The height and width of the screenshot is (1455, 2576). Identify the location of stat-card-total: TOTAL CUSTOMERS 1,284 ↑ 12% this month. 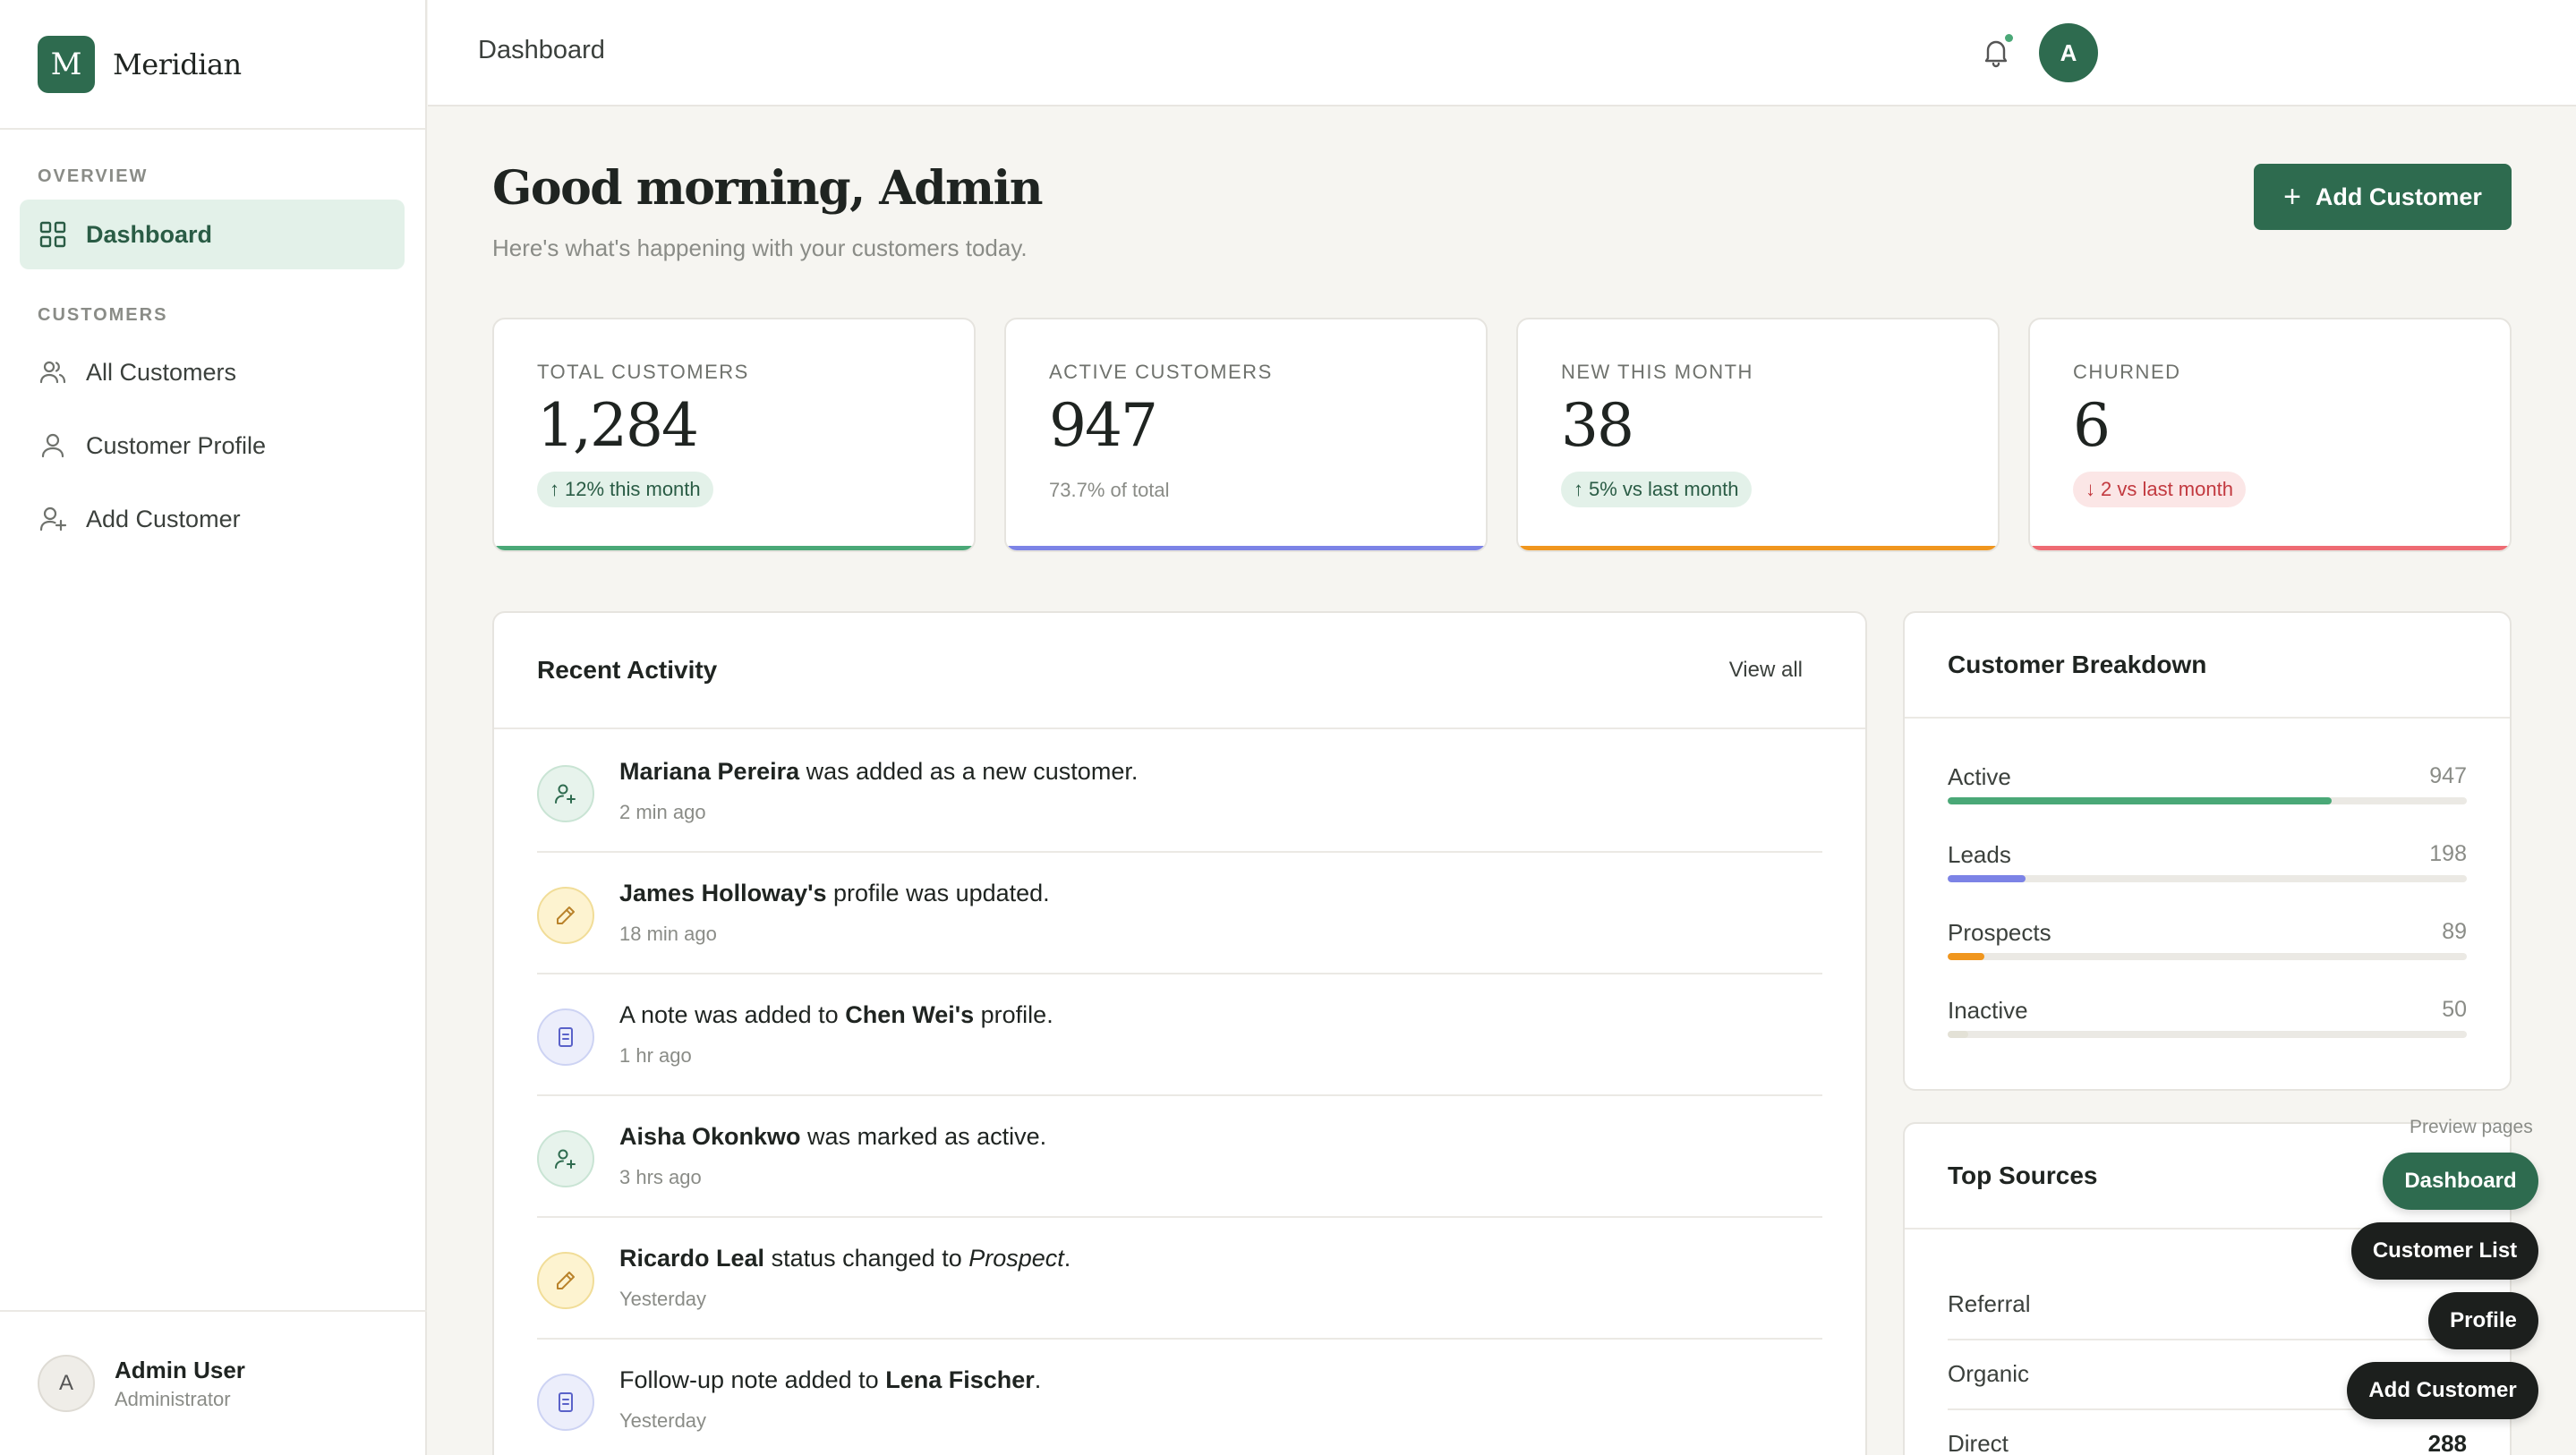
(734, 435).